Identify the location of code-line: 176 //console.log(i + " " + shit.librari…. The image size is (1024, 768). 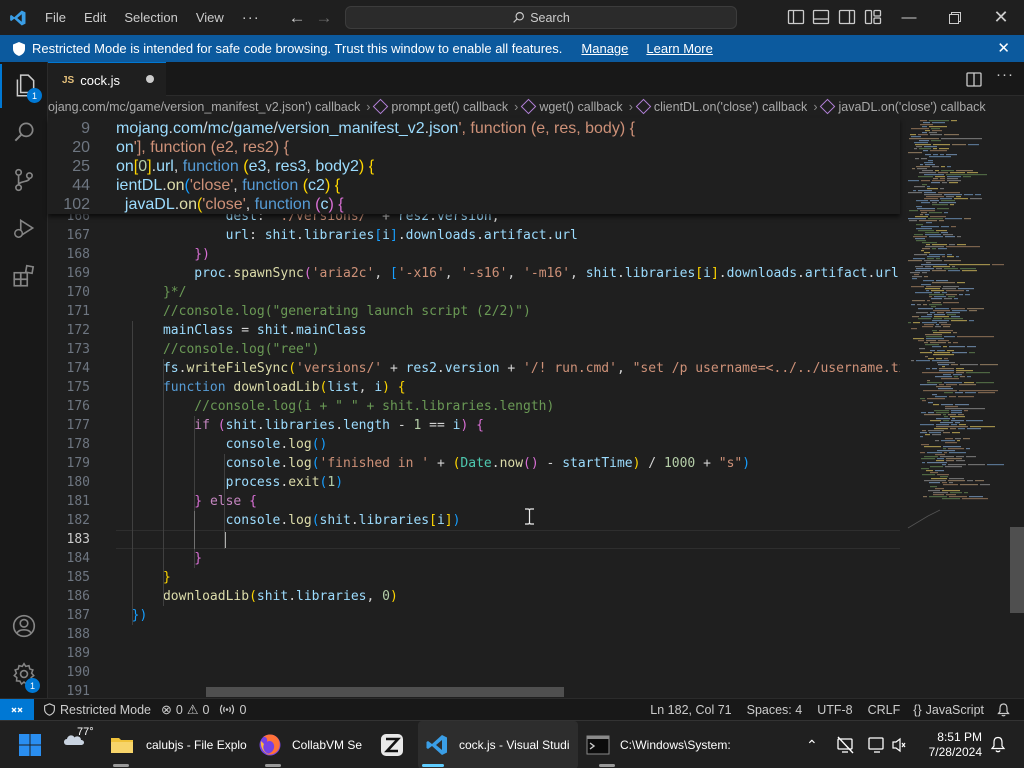
(474, 406).